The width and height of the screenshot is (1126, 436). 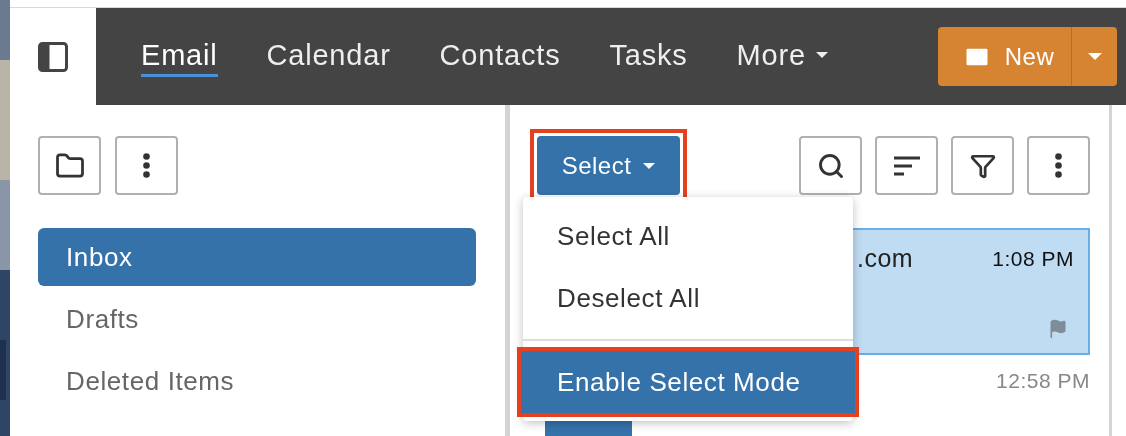 I want to click on message-time: 1:08 PM, so click(x=1033, y=258).